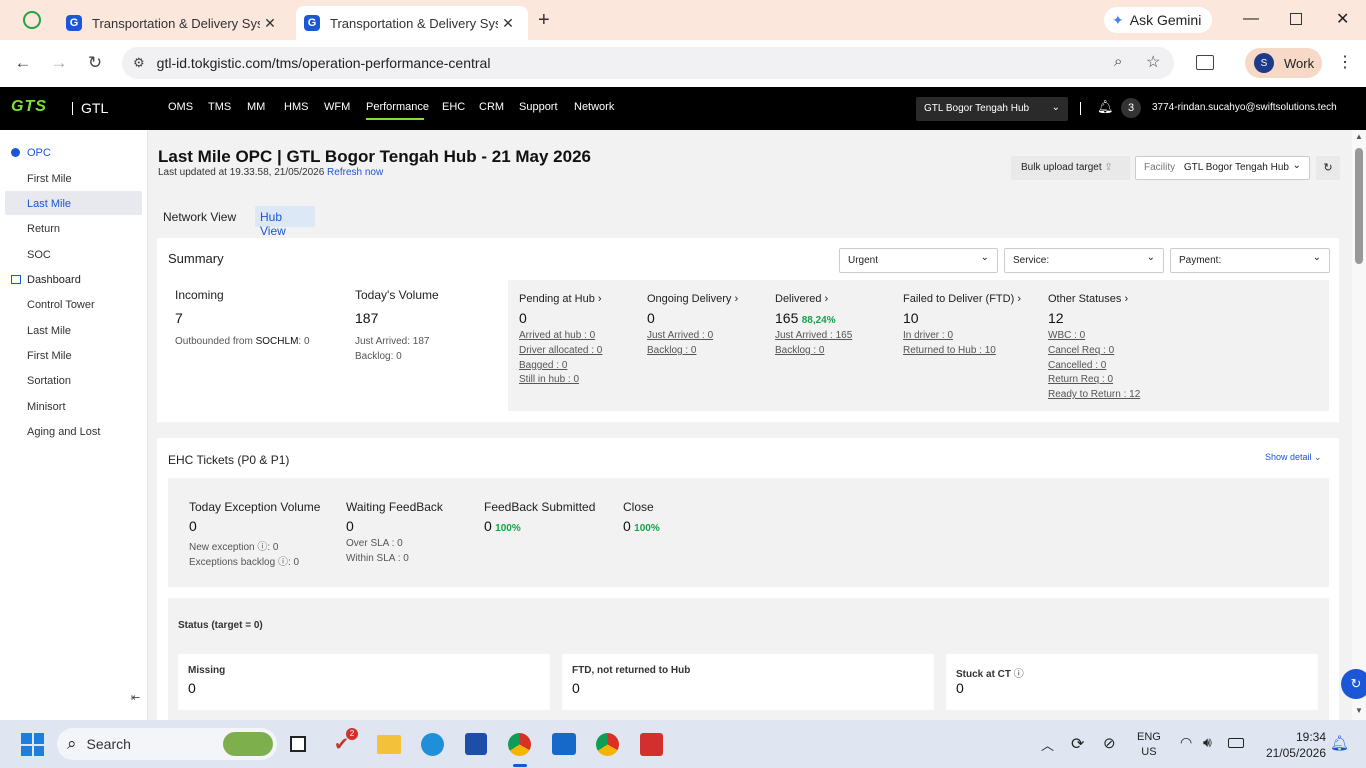  What do you see at coordinates (397, 107) in the screenshot?
I see `nav-performance: Performance` at bounding box center [397, 107].